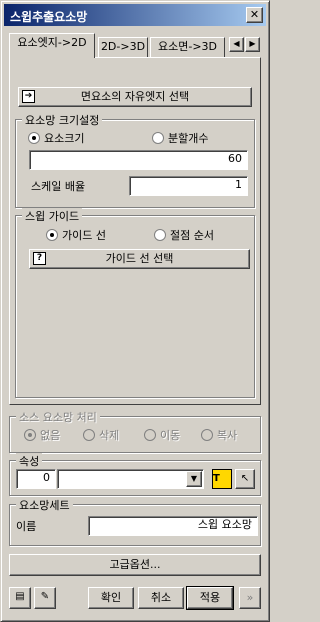 The height and width of the screenshot is (622, 320). Describe the element at coordinates (222, 479) in the screenshot. I see `property-table-button: T` at that location.